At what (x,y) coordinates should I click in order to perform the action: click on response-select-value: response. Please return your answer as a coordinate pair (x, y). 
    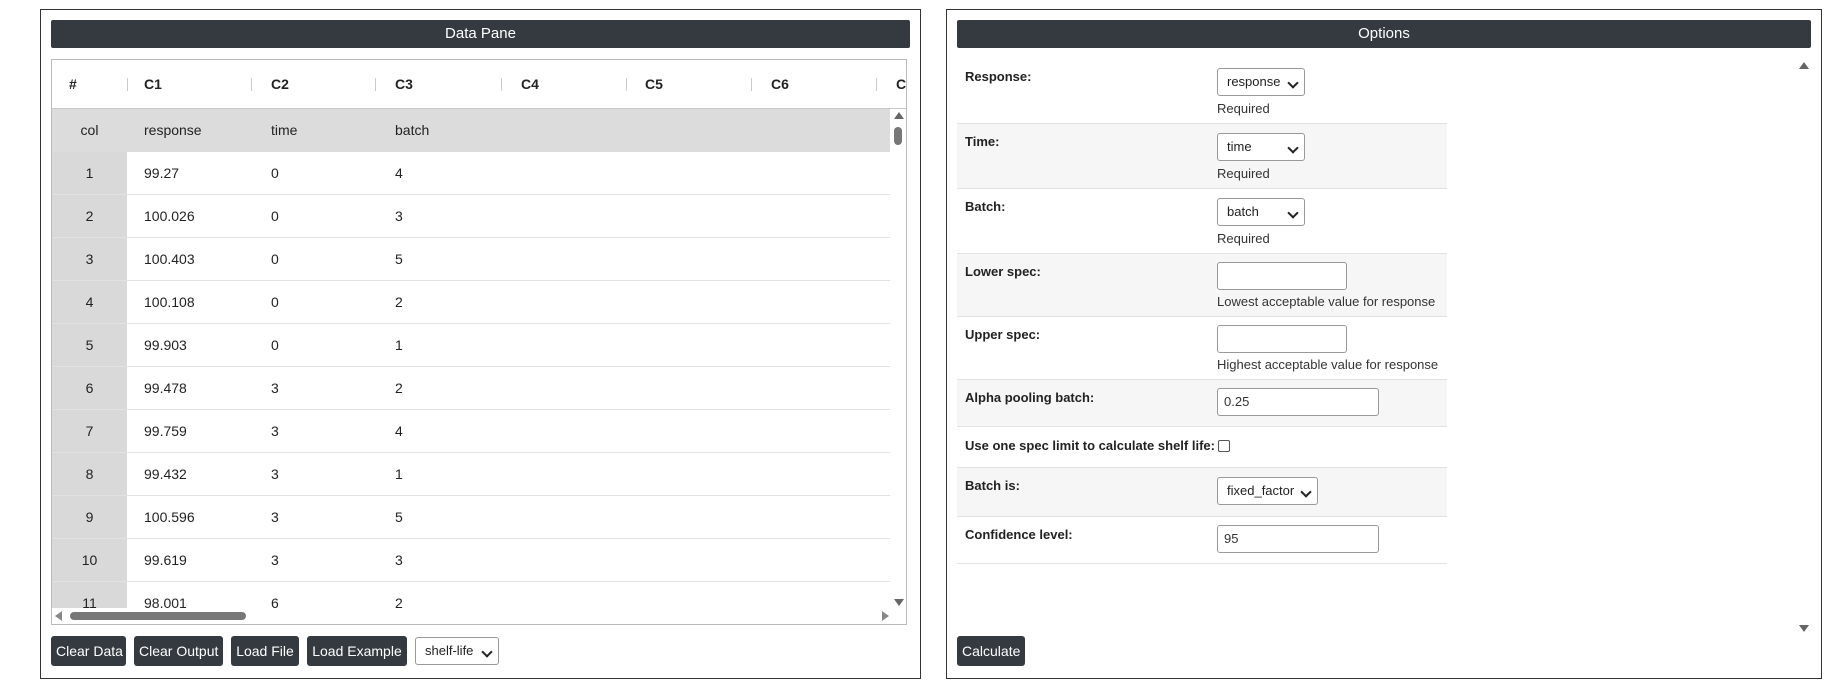
    Looking at the image, I should click on (1254, 81).